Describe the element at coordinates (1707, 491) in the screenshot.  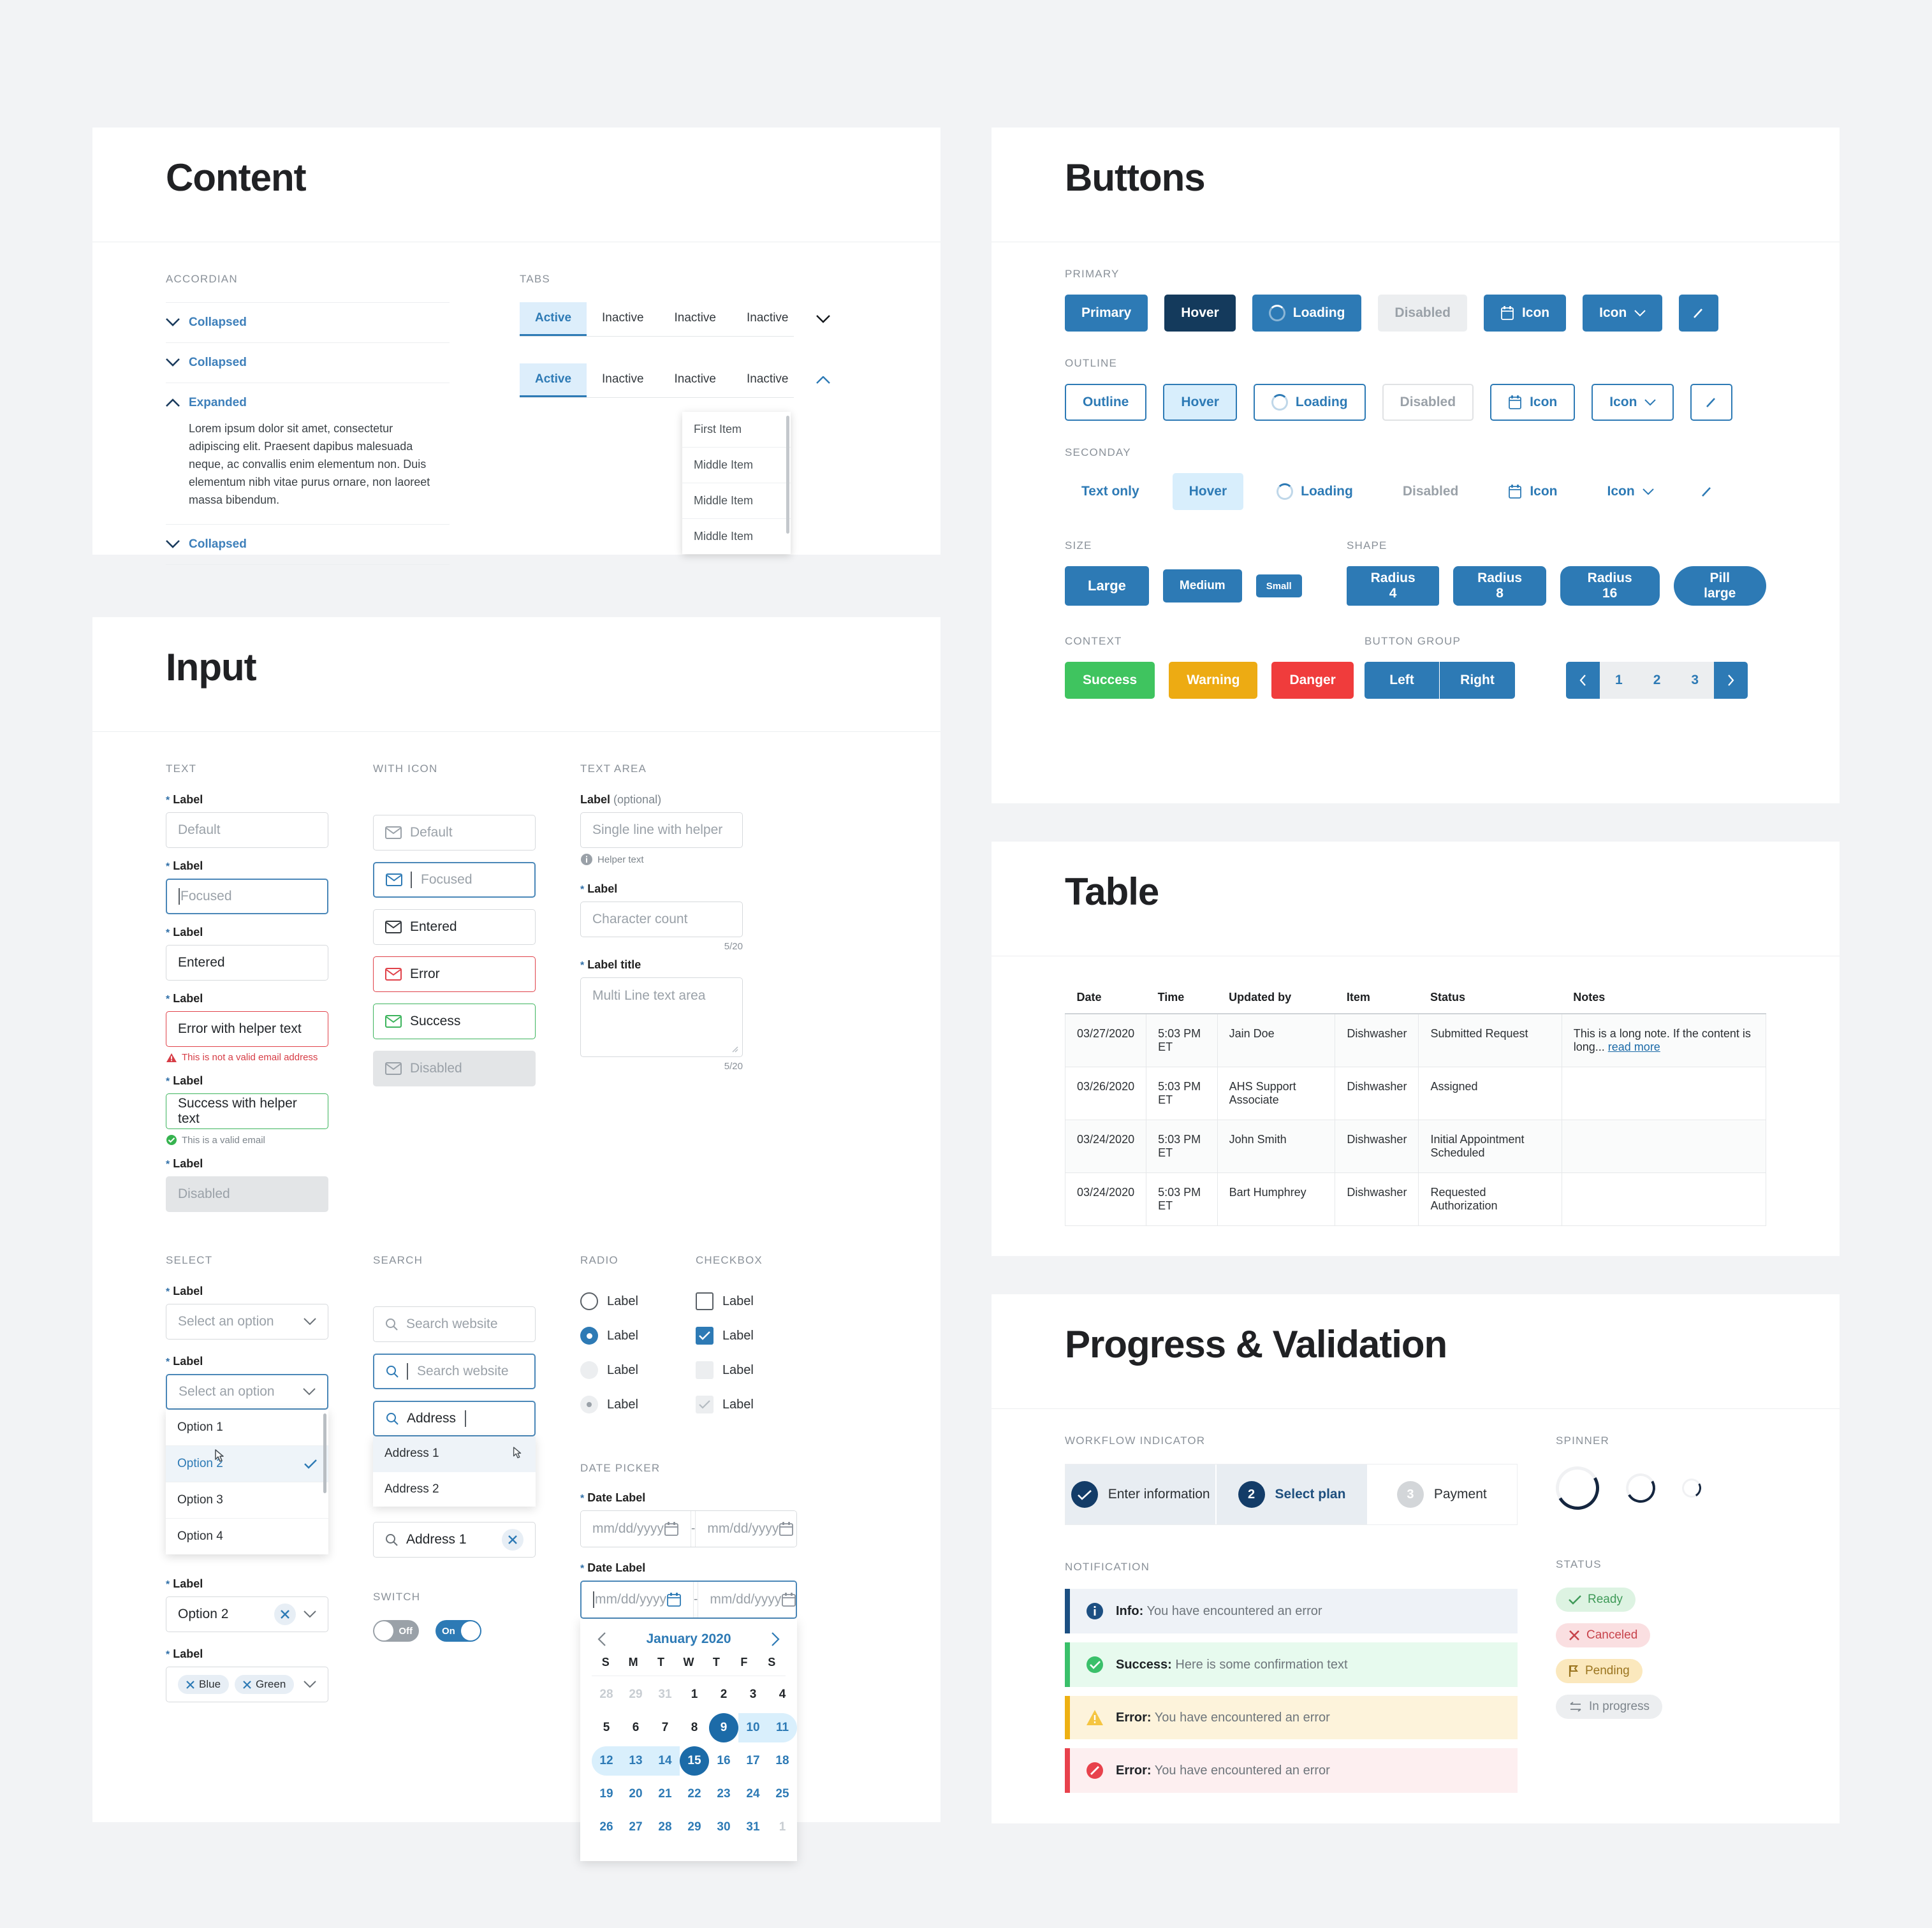
I see `text-edit-button` at that location.